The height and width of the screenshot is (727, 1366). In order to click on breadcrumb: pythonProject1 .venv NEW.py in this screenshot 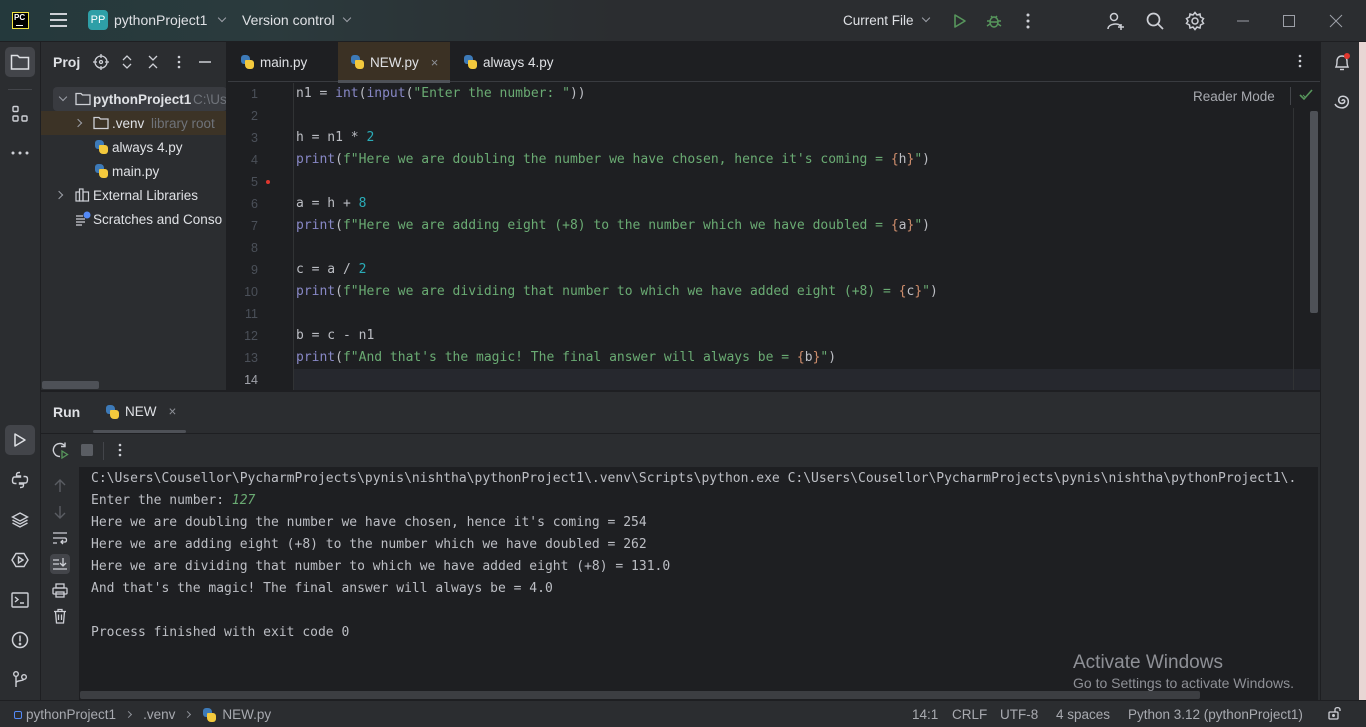, I will do `click(142, 714)`.